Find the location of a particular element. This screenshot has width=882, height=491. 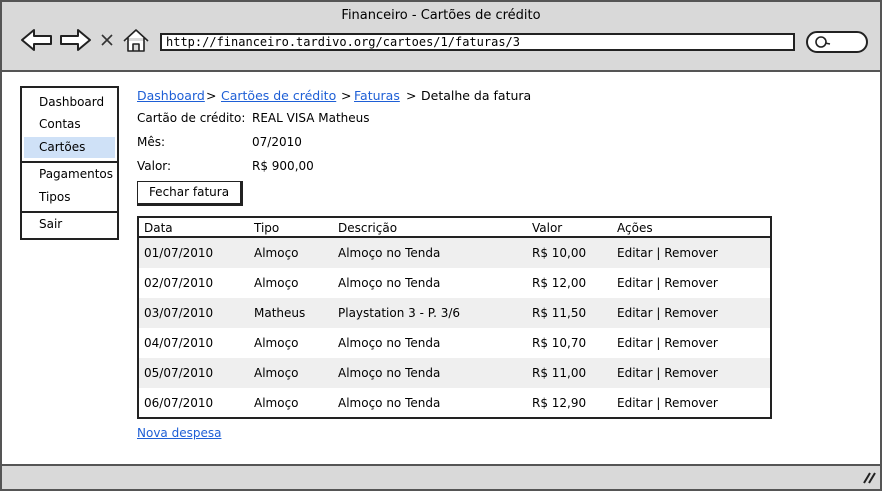

card-label: Cartão de crédito: is located at coordinates (191, 118).